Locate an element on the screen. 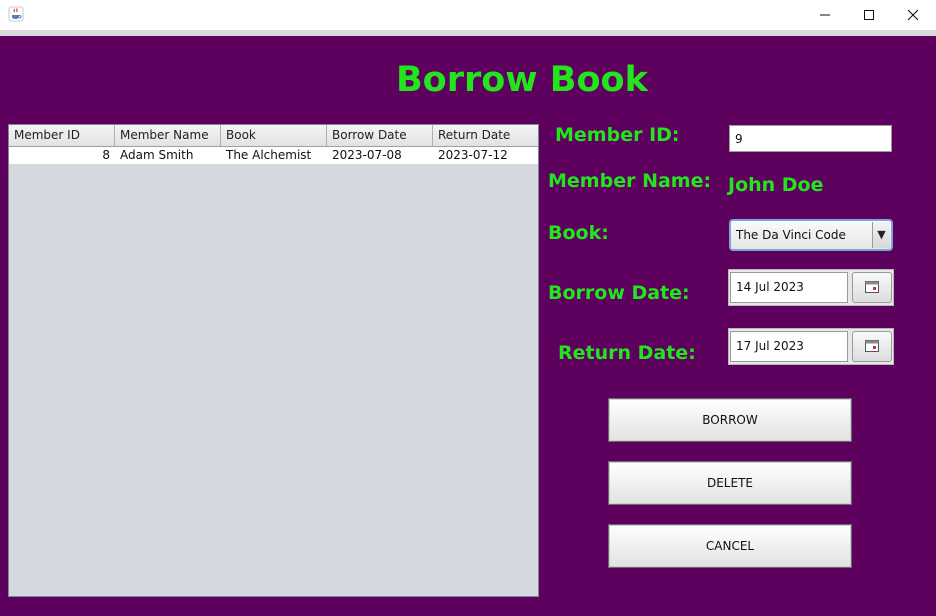  chevron-down-icon: ▼ is located at coordinates (881, 235).